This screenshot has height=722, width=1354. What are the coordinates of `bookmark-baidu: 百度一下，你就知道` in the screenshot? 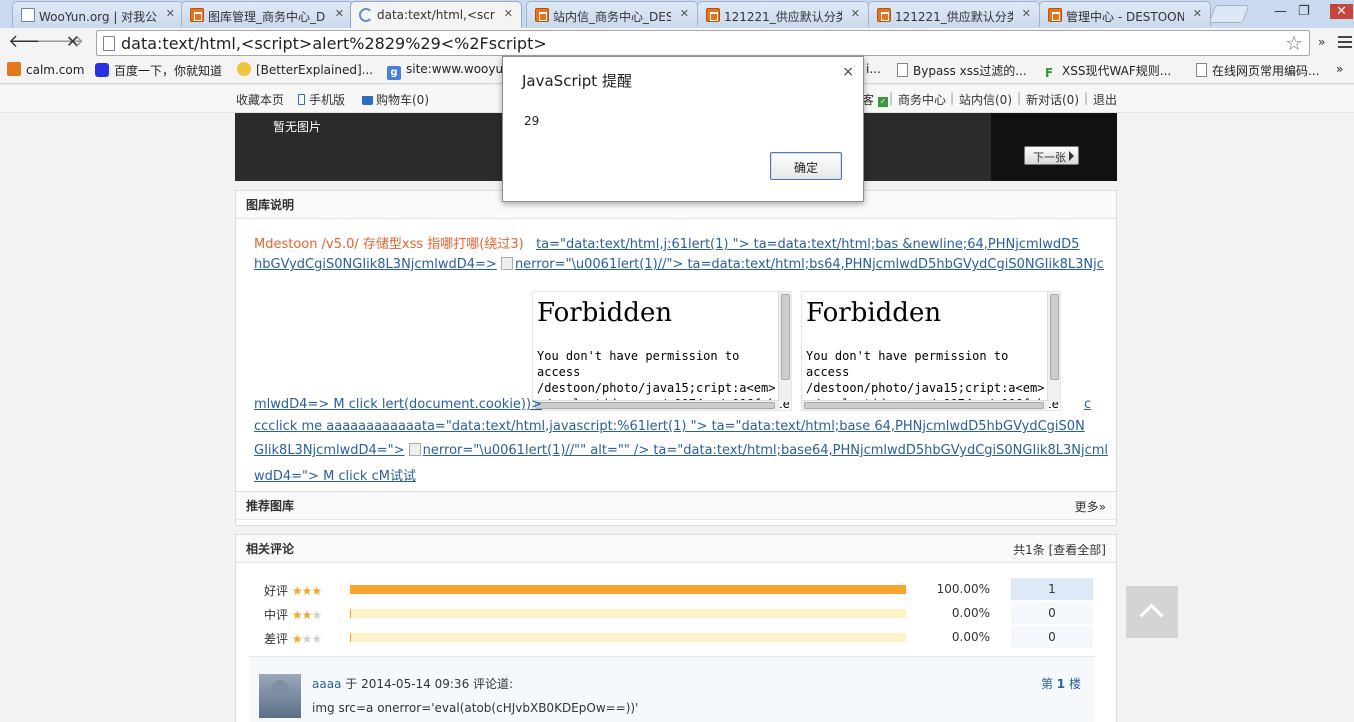 It's located at (158, 70).